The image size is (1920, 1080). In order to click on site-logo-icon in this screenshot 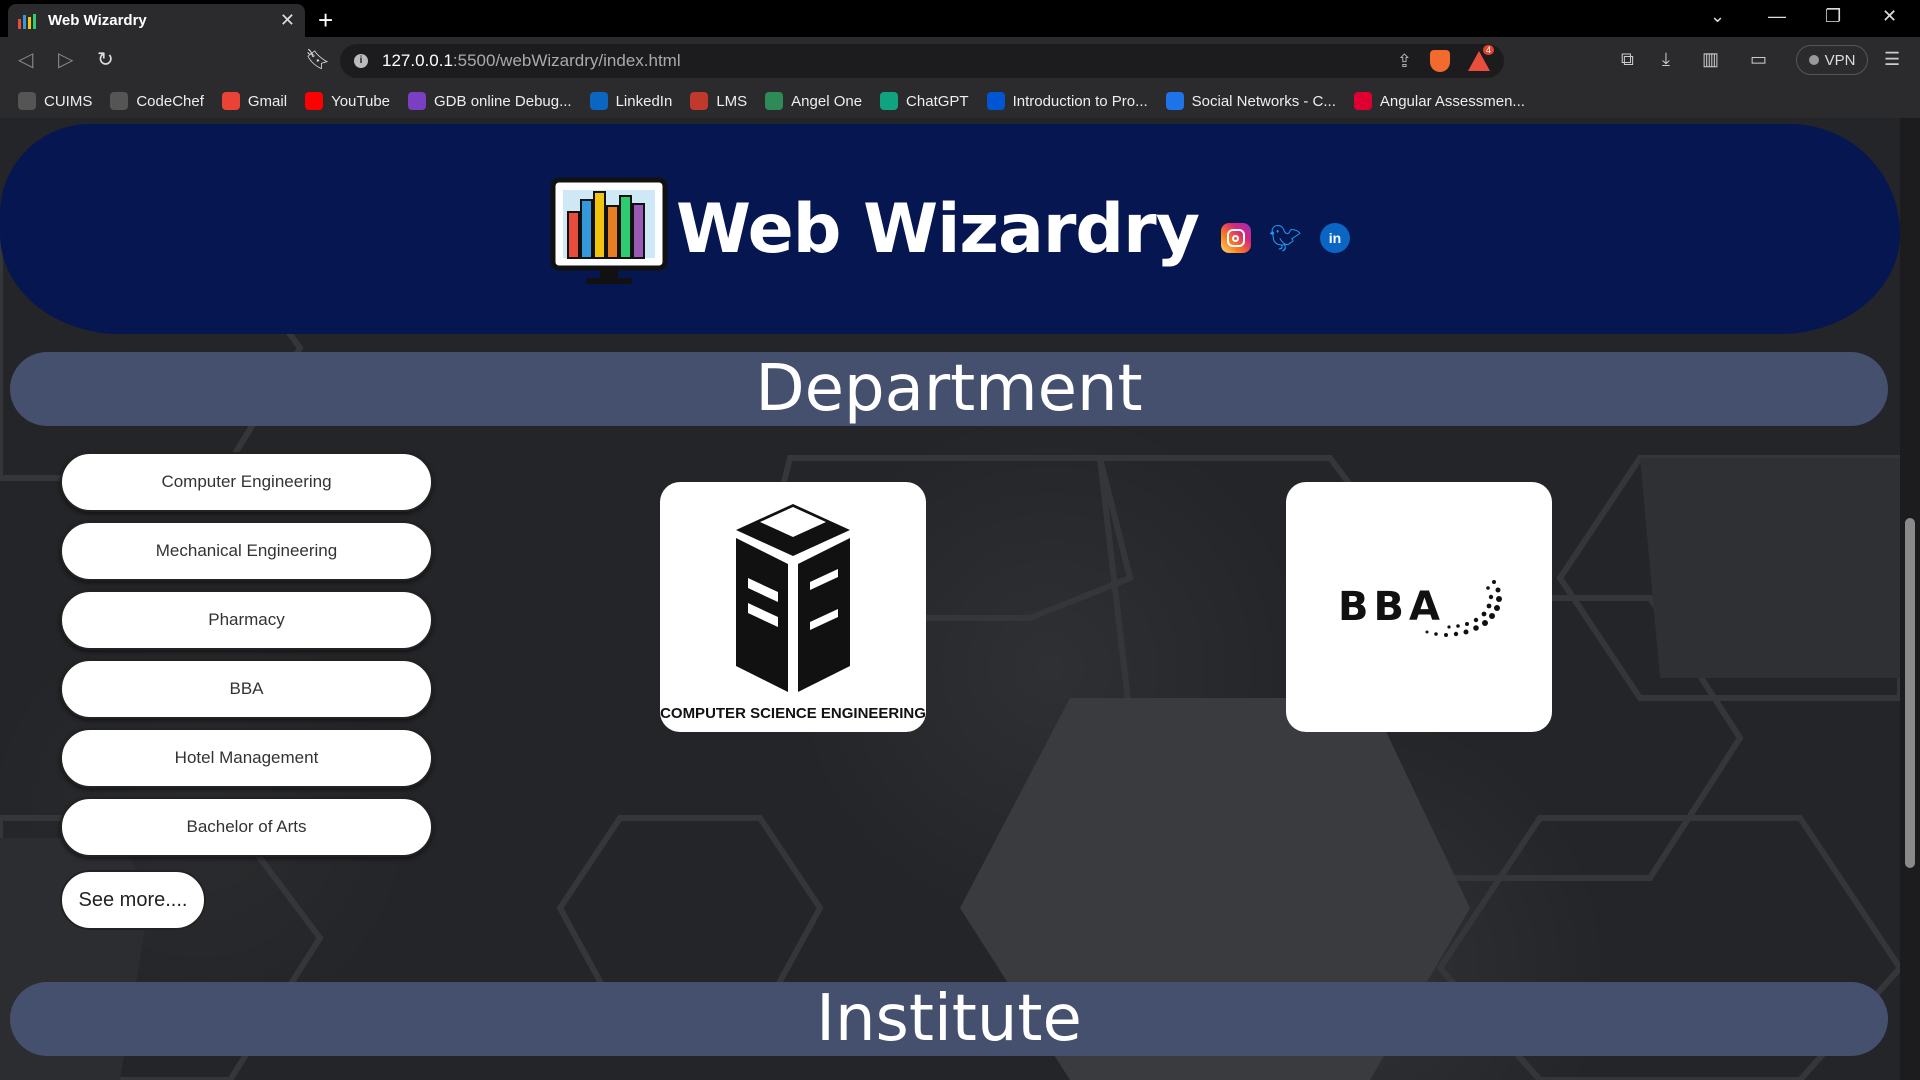, I will do `click(609, 230)`.